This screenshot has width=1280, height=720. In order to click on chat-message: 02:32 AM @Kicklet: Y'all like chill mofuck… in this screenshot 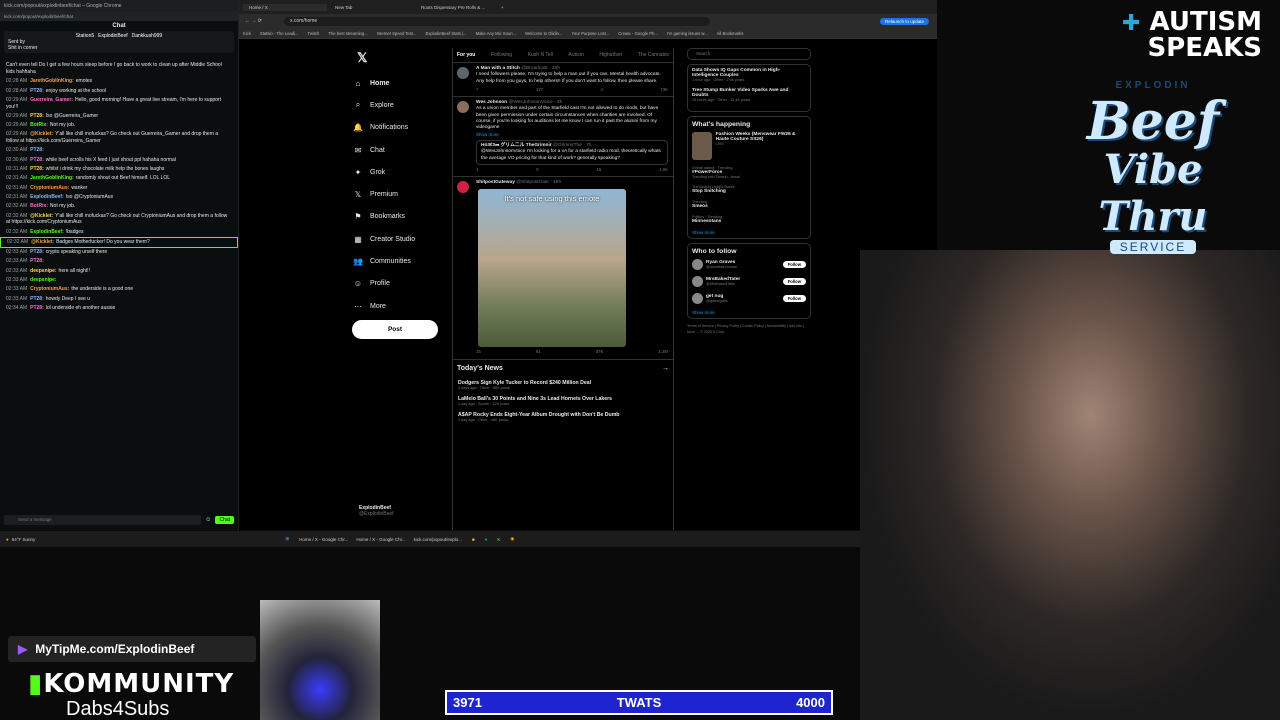, I will do `click(119, 219)`.